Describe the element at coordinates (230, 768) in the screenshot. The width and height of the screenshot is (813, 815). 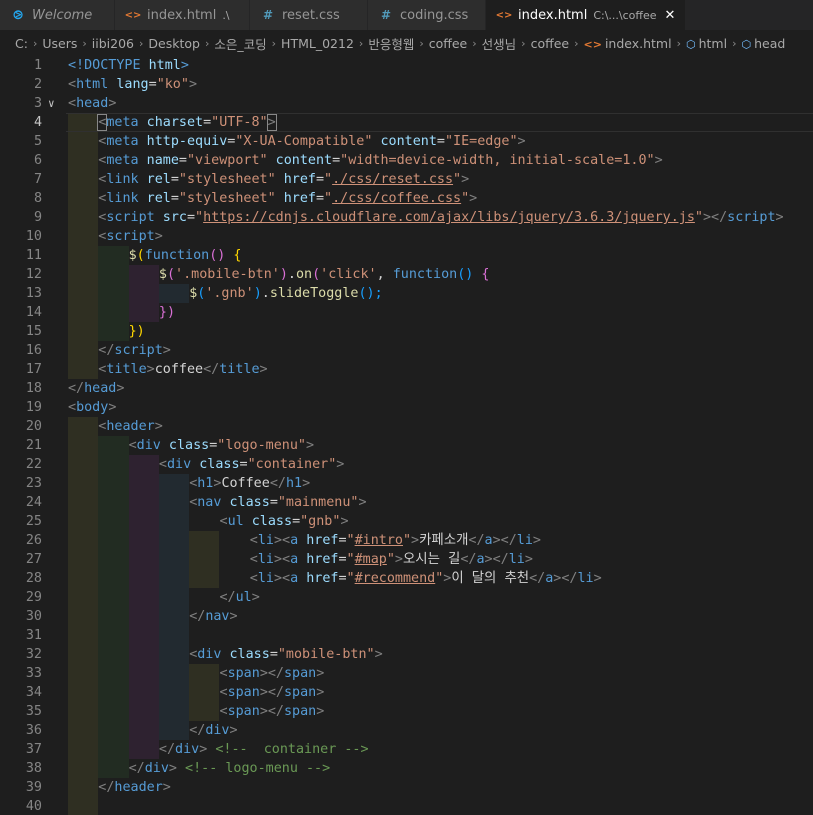
I see `code-text: </div> <!-- logo-menu -->` at that location.